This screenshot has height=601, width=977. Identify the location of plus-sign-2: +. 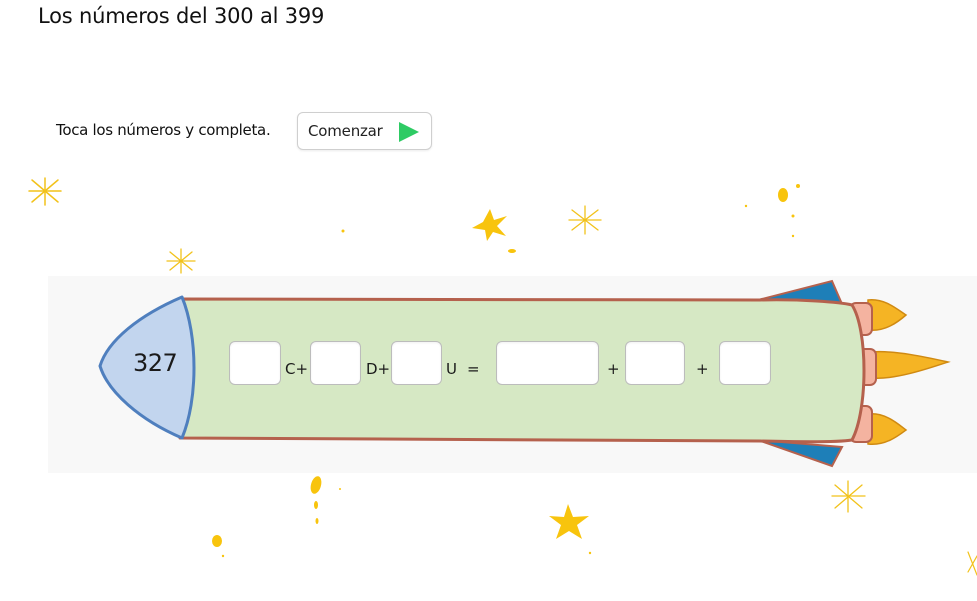
(702, 369).